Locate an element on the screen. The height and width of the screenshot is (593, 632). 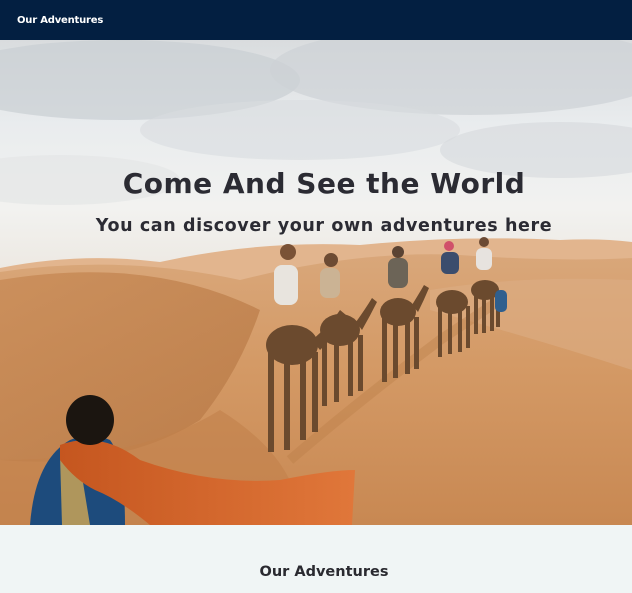
section-title: Our Adventures is located at coordinates (324, 572).